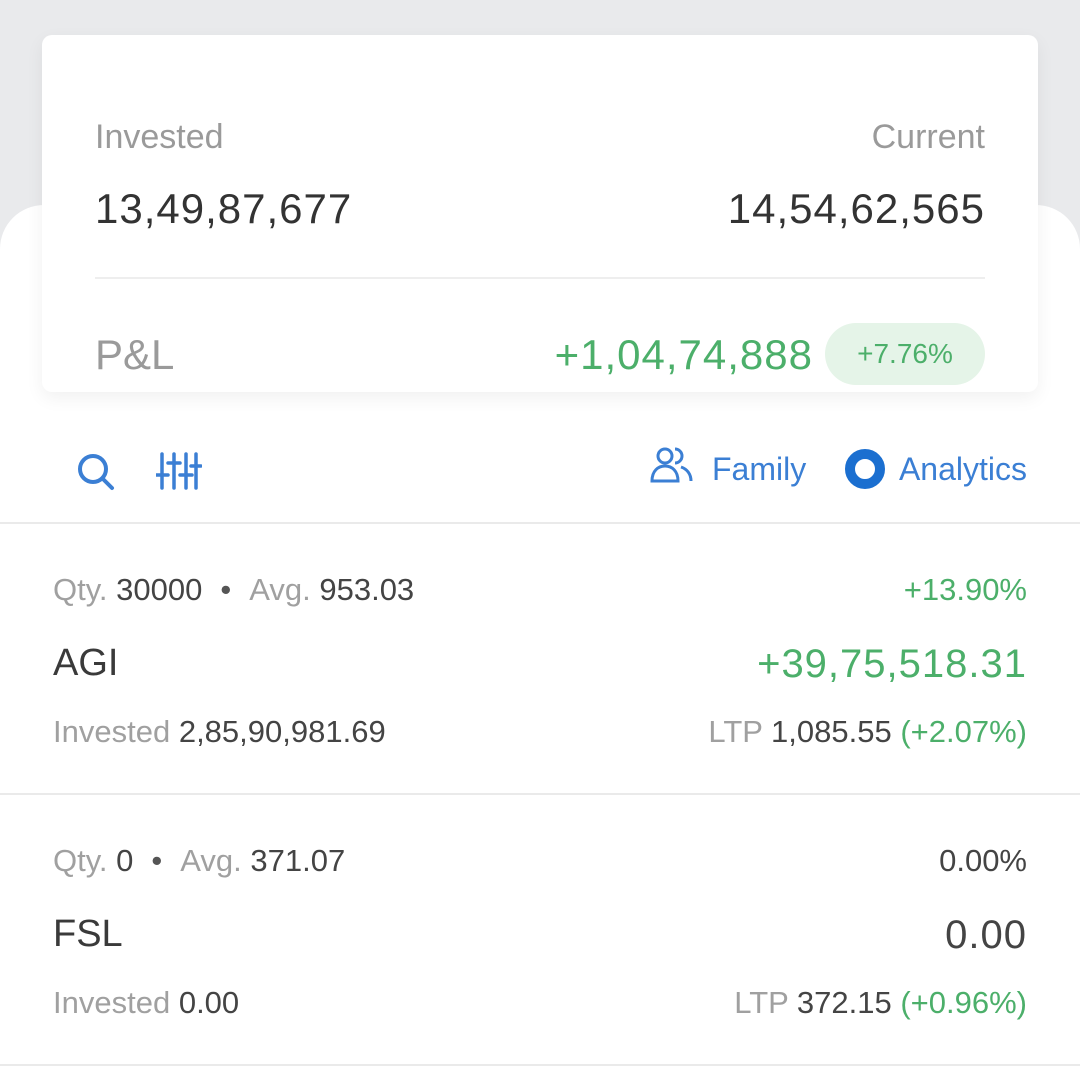  Describe the element at coordinates (963, 731) in the screenshot. I see `ltp-change: (+2.07%)` at that location.